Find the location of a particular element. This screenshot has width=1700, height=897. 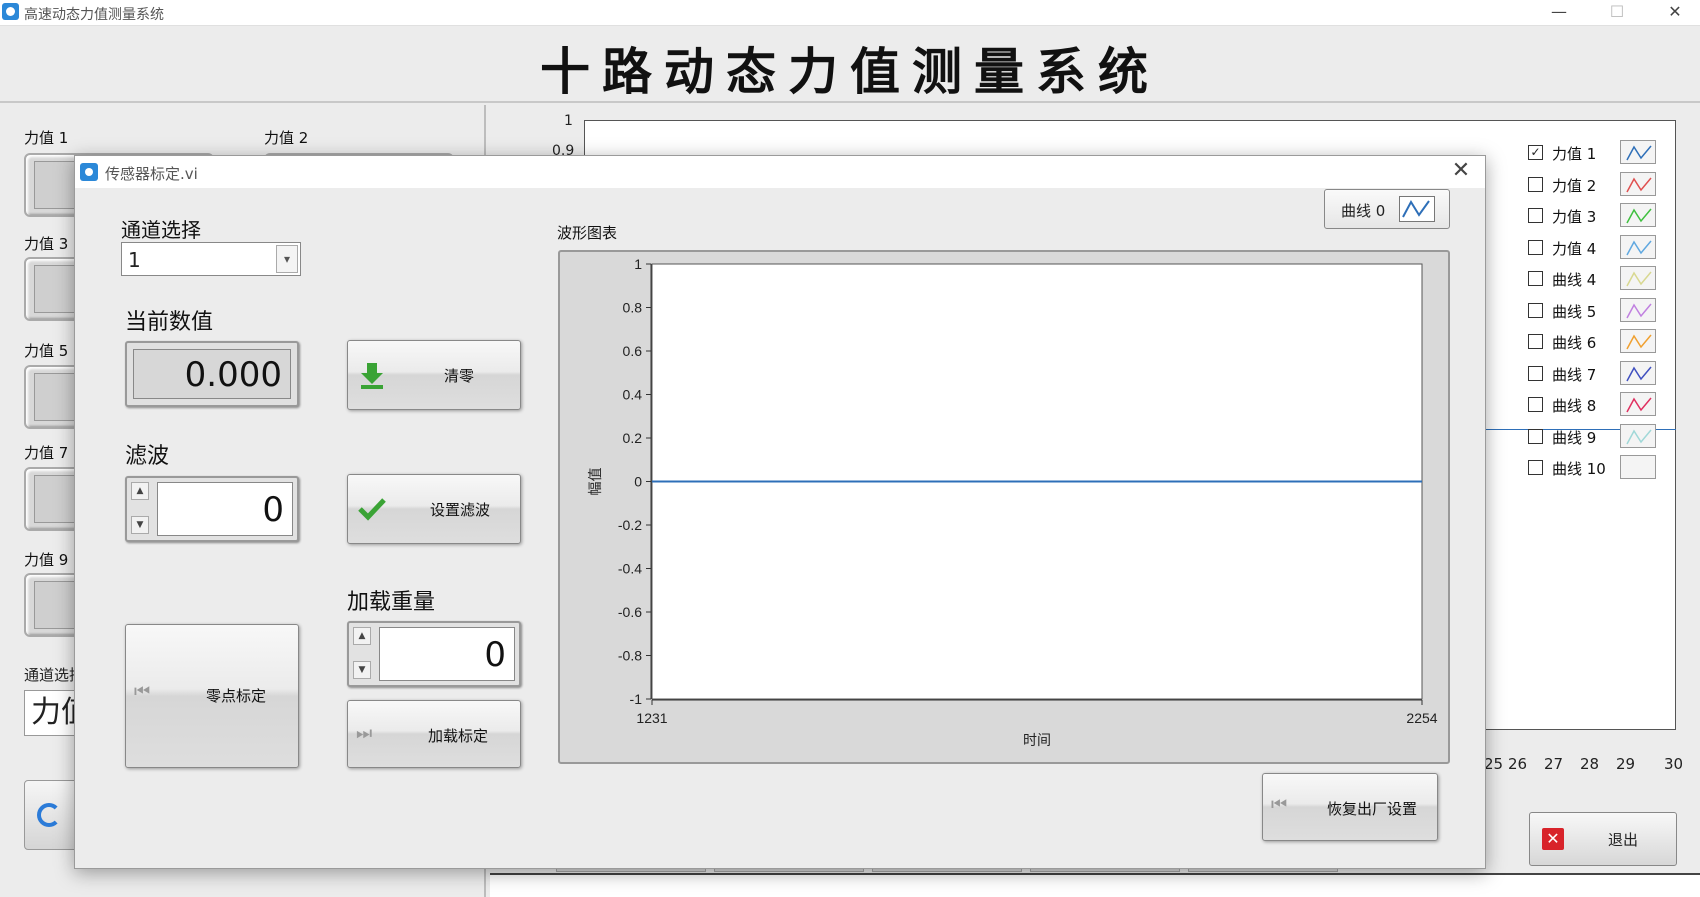

maximize-button: ☐ is located at coordinates (1617, 13).